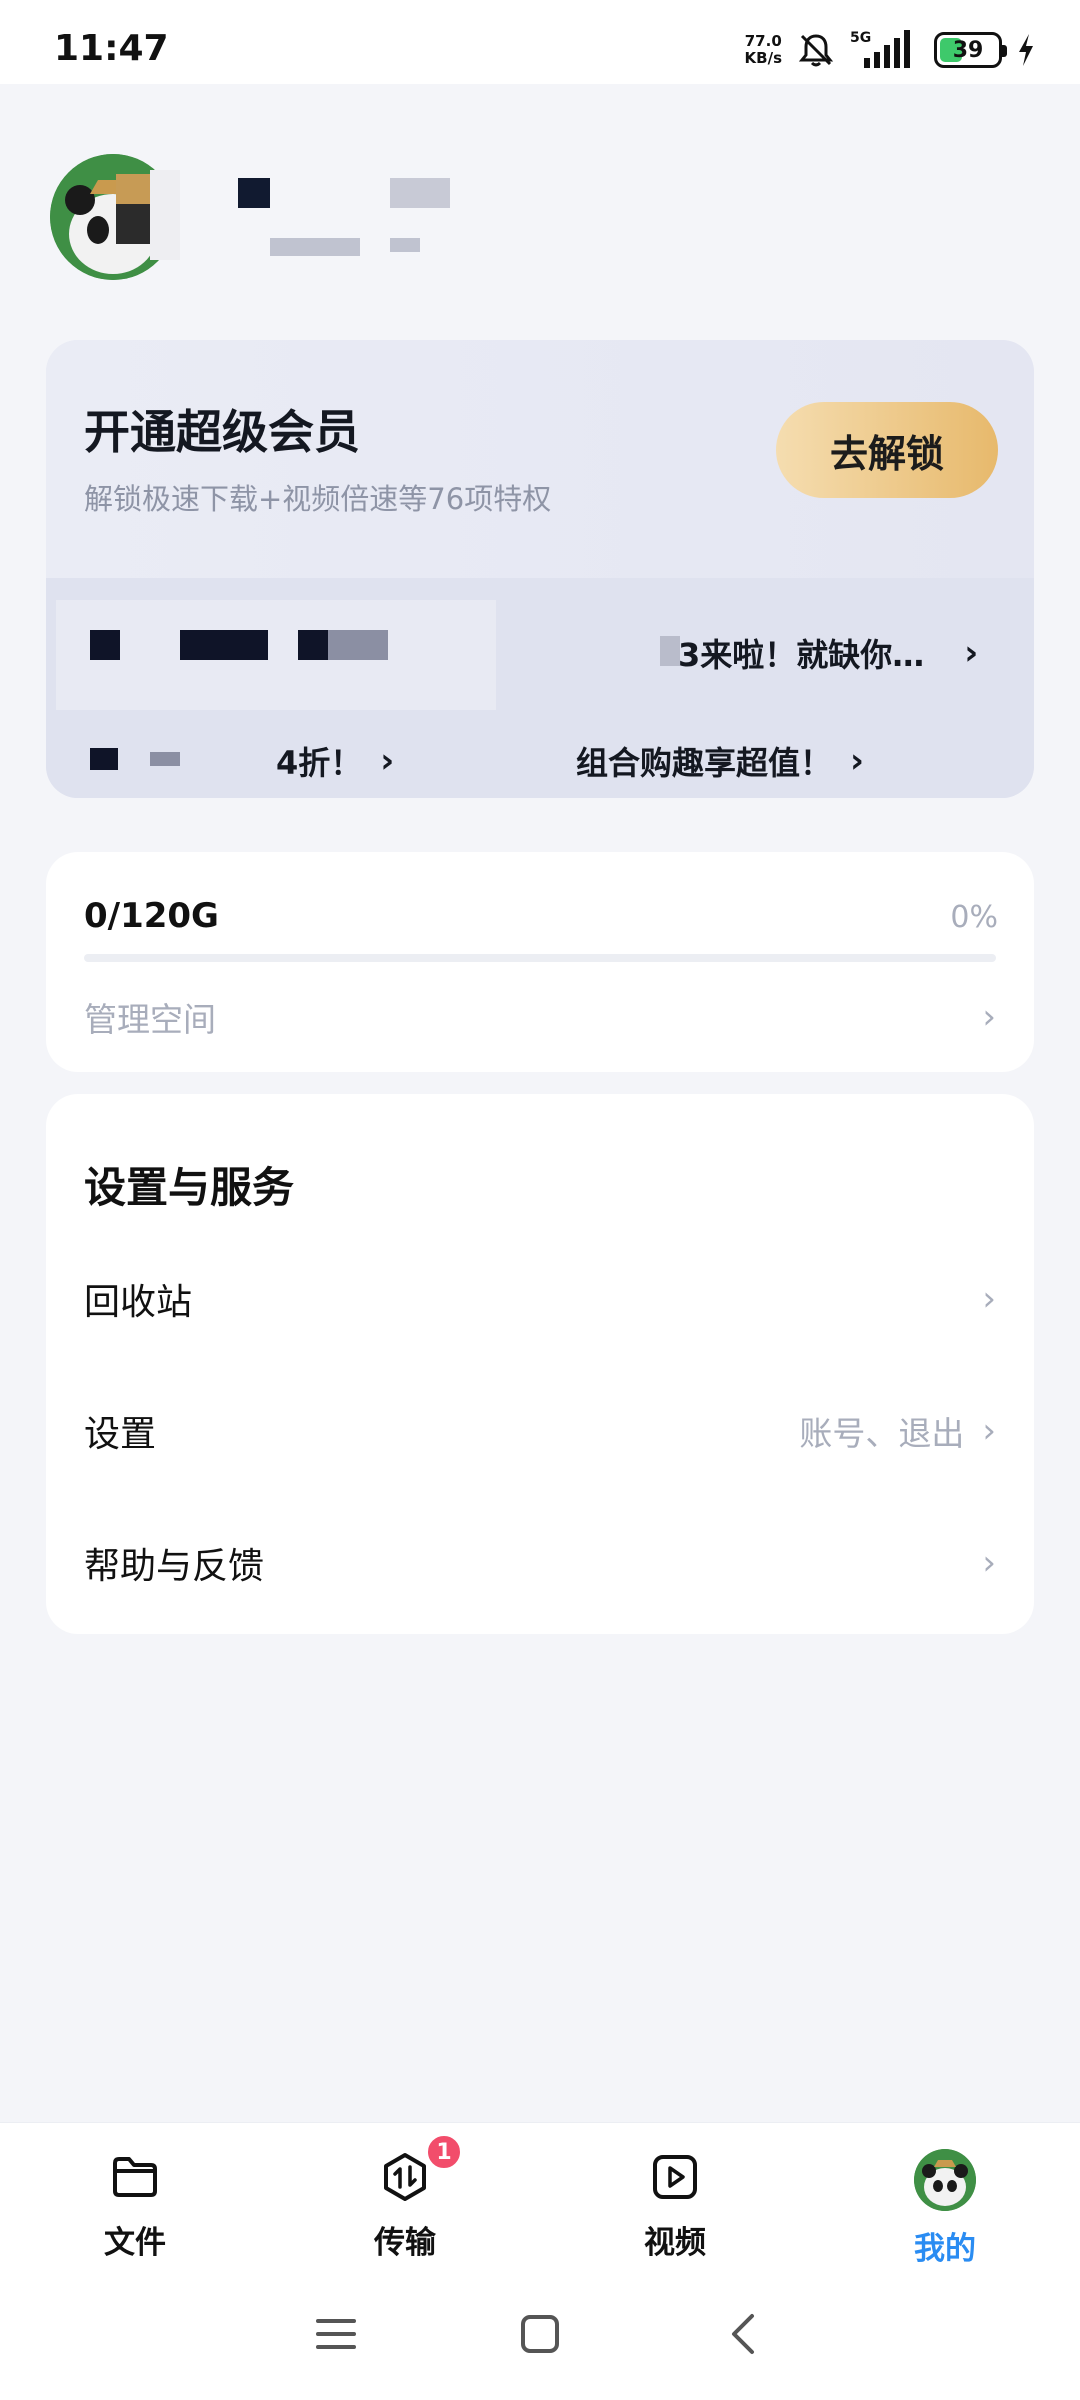 The image size is (1080, 2400). I want to click on nav-tab-video: 视频, so click(675, 2197).